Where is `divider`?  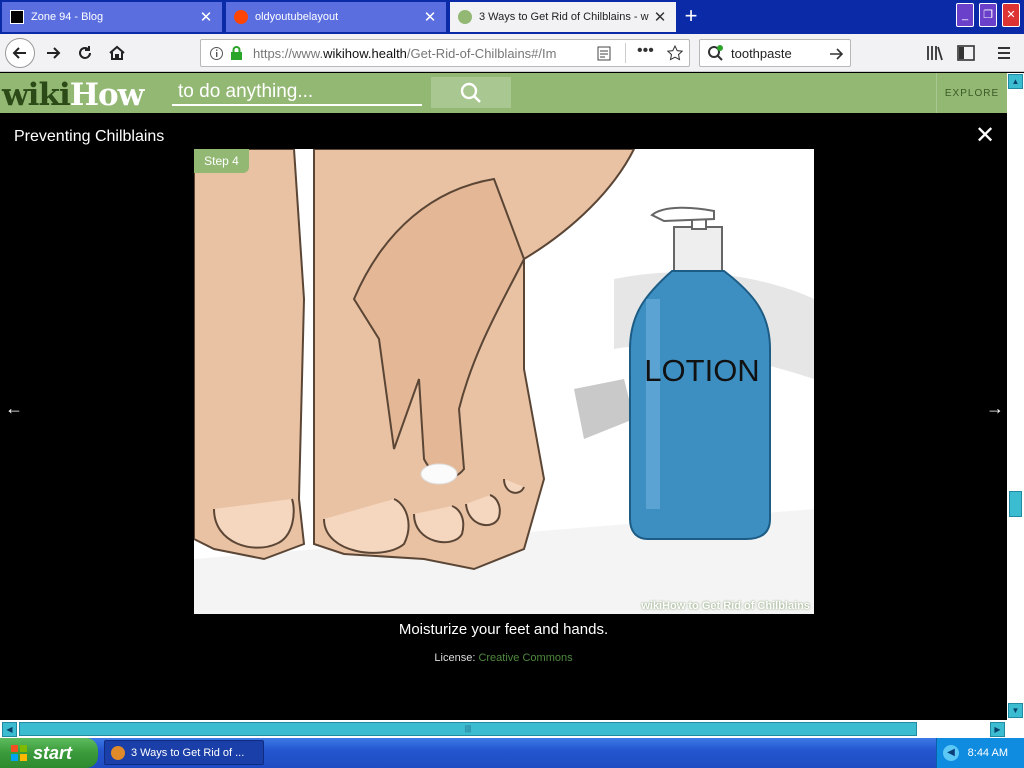 divider is located at coordinates (625, 53).